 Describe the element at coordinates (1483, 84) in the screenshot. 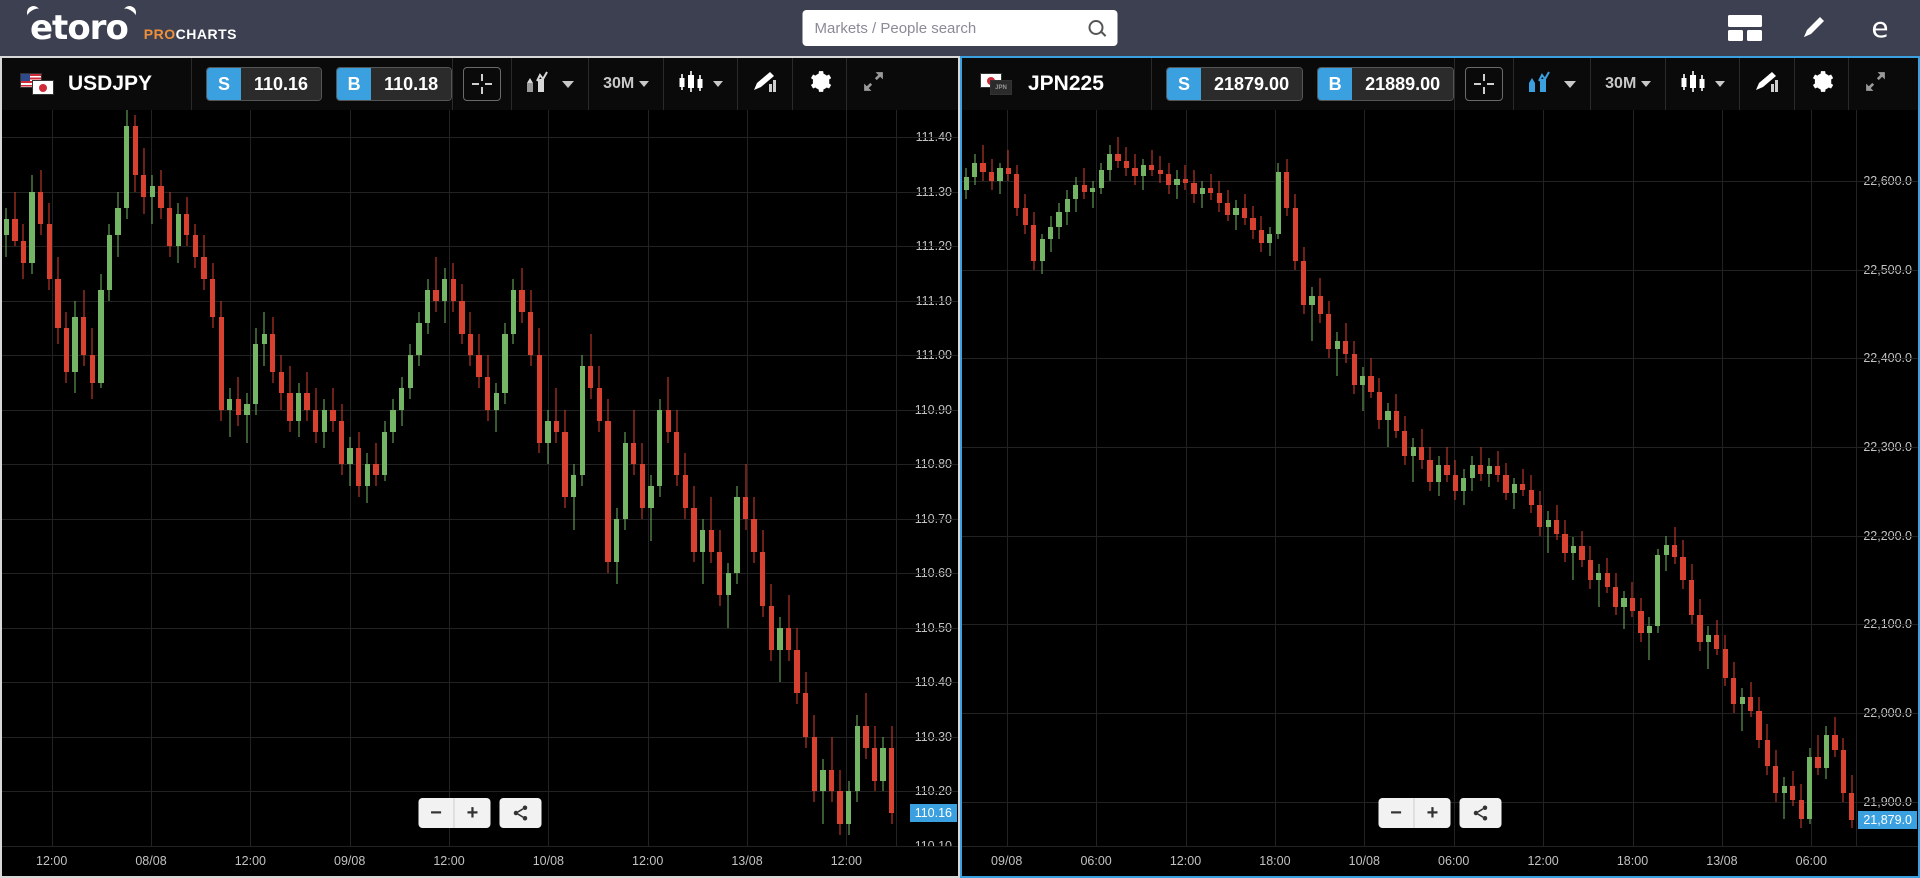

I see `crosshair-tool-jpn225` at that location.